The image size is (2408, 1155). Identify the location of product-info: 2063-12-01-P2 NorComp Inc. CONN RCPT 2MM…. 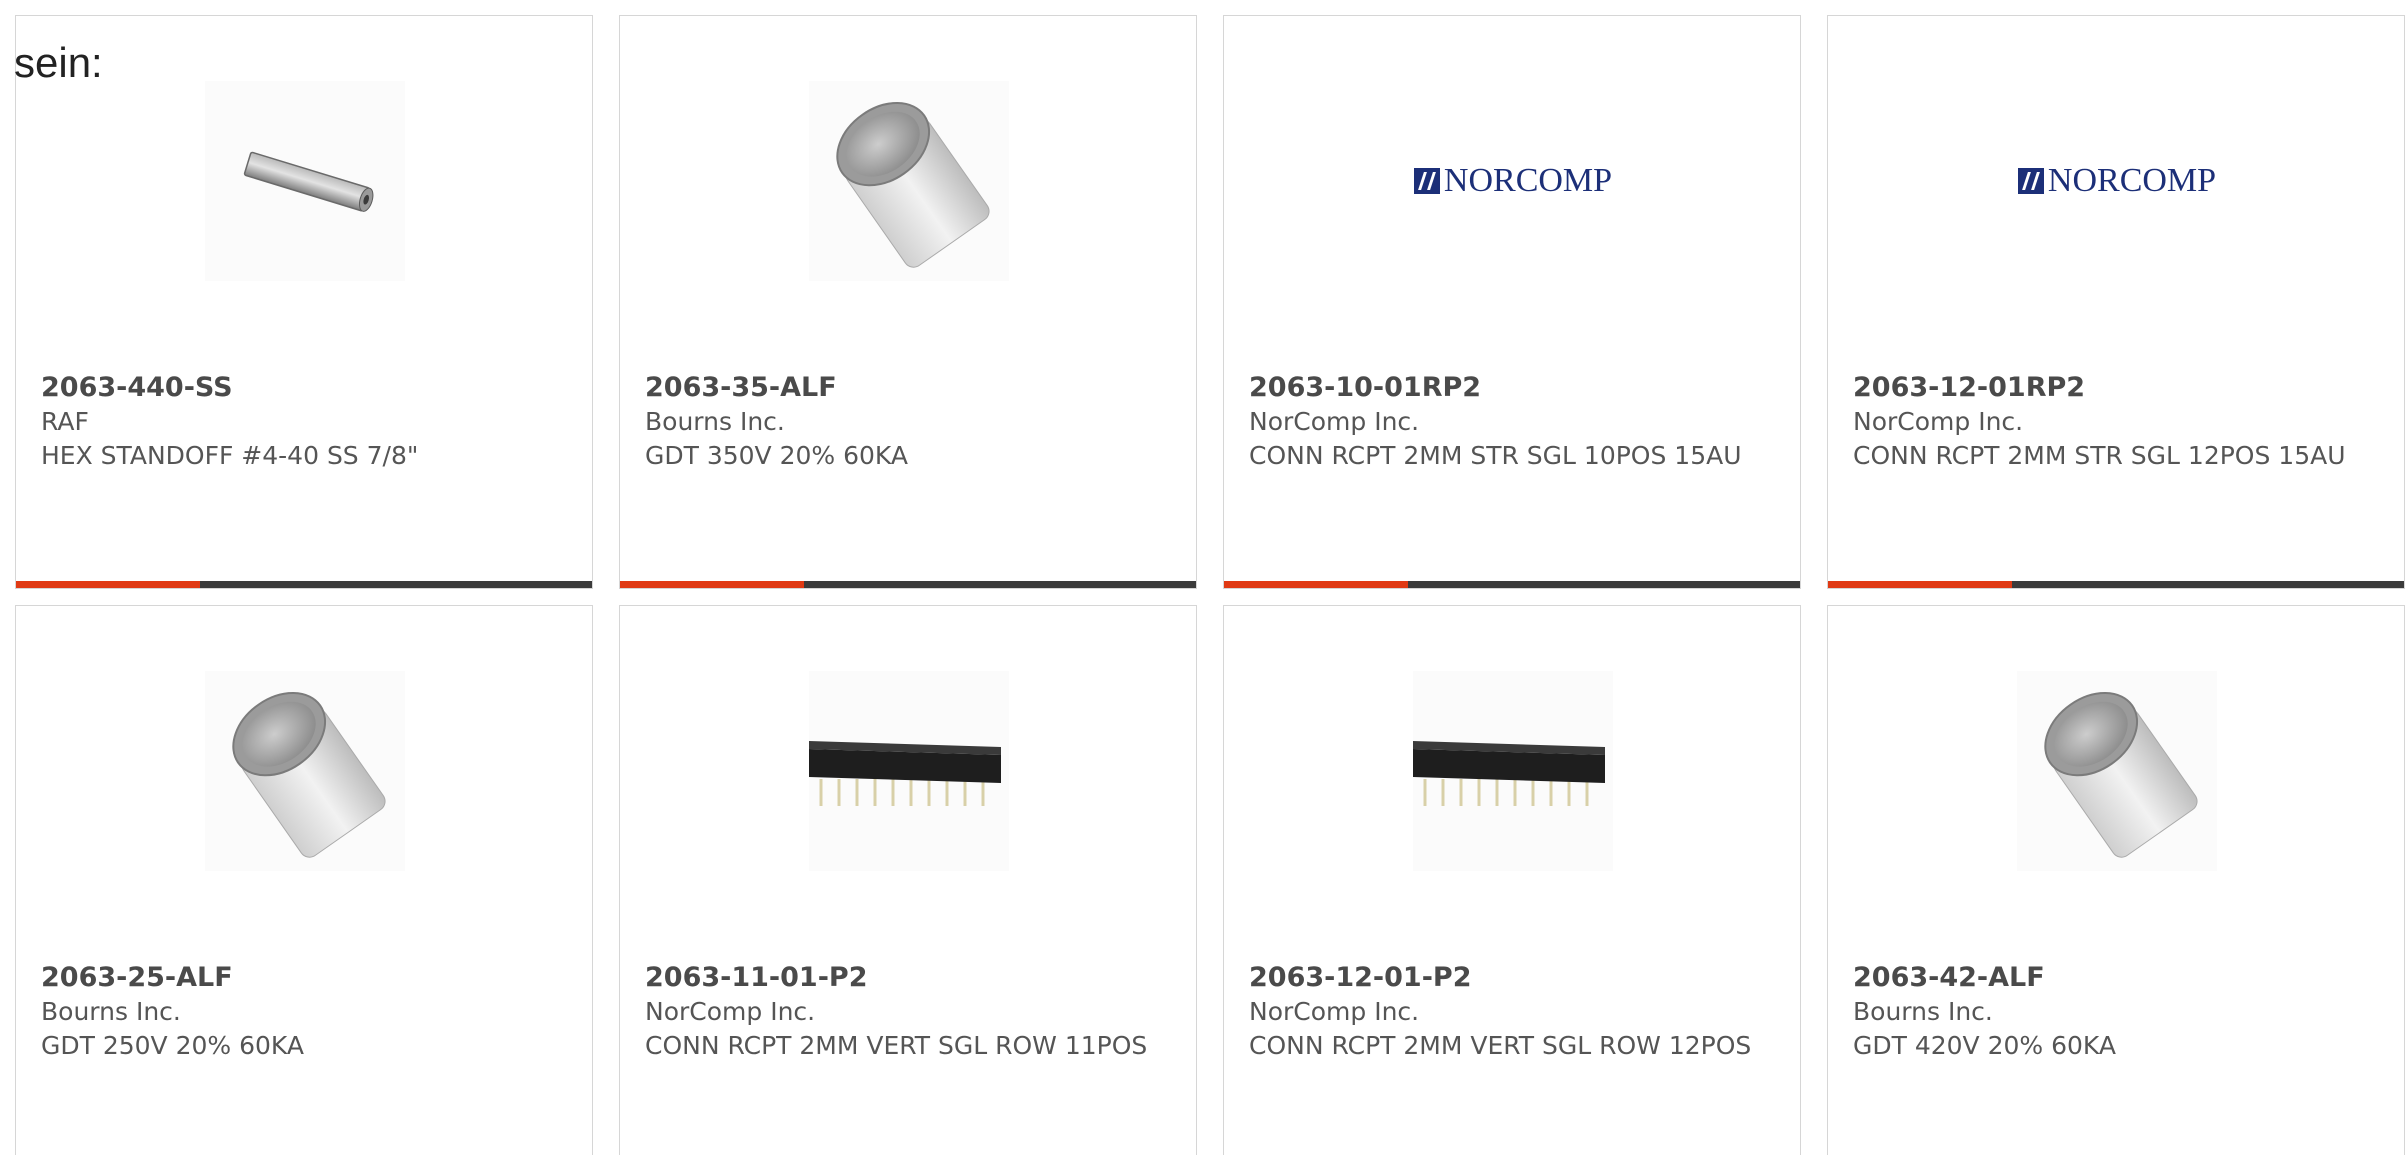
(1509, 1012).